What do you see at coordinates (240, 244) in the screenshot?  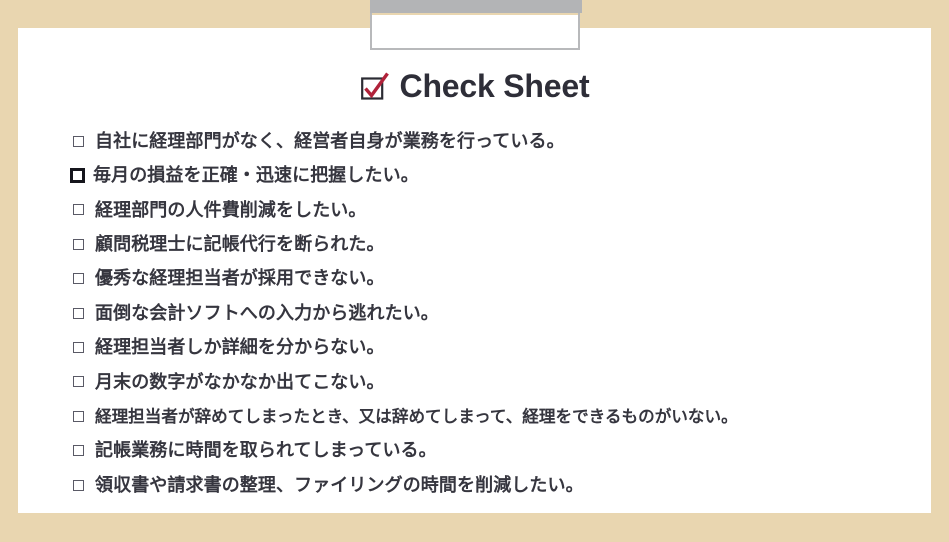 I see `checklist-item-label: 顧問税理士に記帳代行を断られた。` at bounding box center [240, 244].